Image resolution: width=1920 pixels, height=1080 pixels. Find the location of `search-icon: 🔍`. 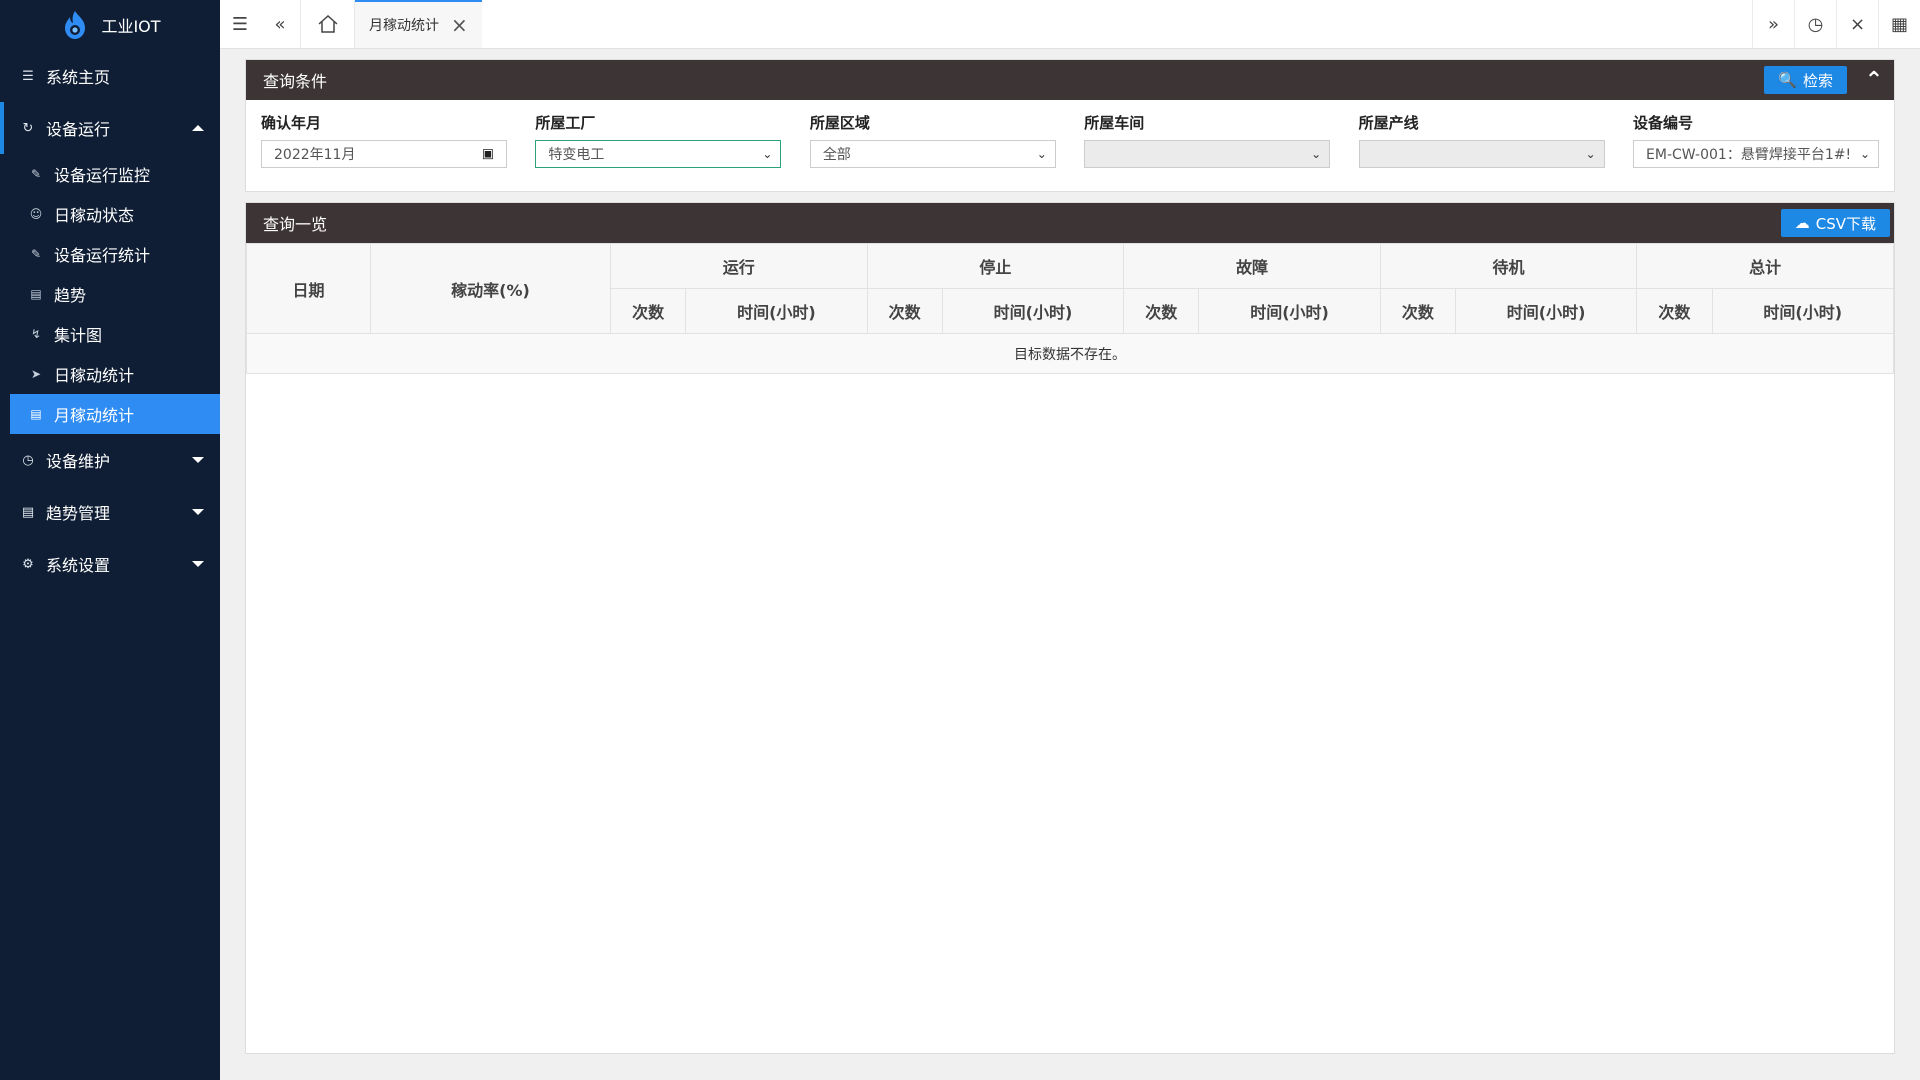

search-icon: 🔍 is located at coordinates (1787, 80).